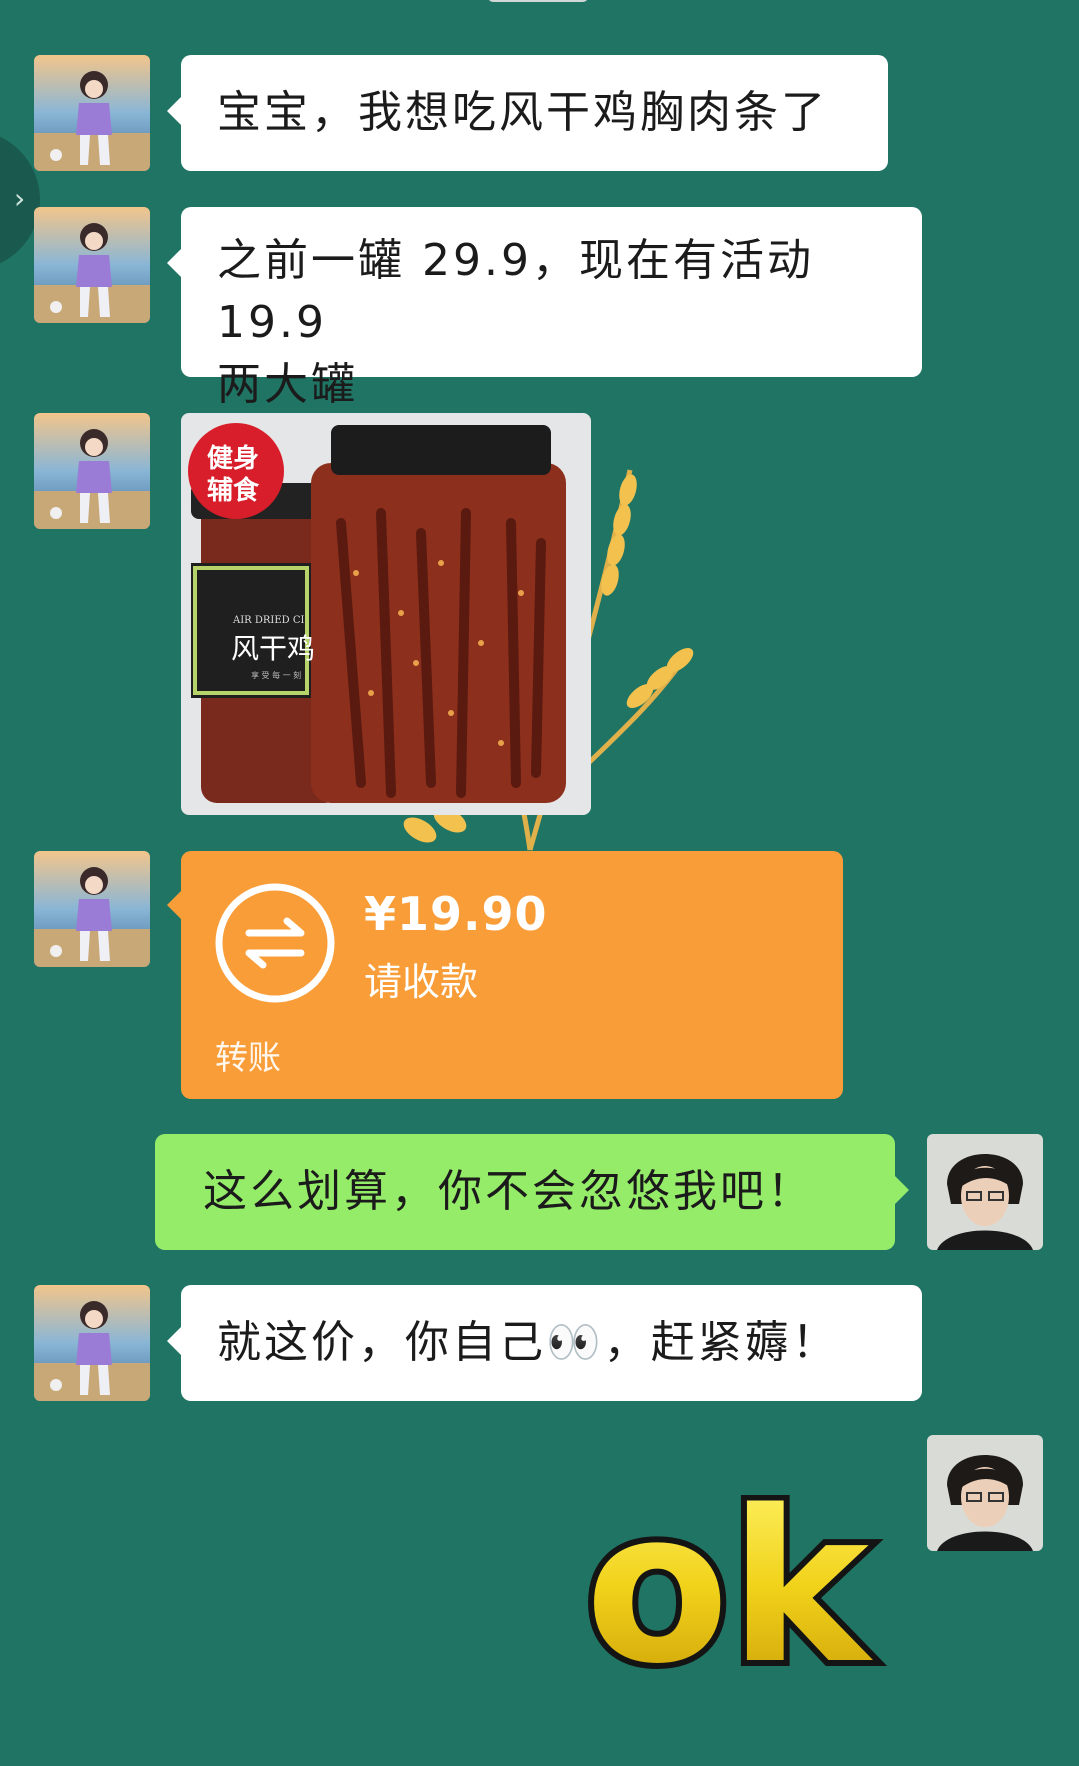 Image resolution: width=1079 pixels, height=1766 pixels. What do you see at coordinates (522, 112) in the screenshot?
I see `message-text: 宝宝，我想吃风干鸡胸肉条了` at bounding box center [522, 112].